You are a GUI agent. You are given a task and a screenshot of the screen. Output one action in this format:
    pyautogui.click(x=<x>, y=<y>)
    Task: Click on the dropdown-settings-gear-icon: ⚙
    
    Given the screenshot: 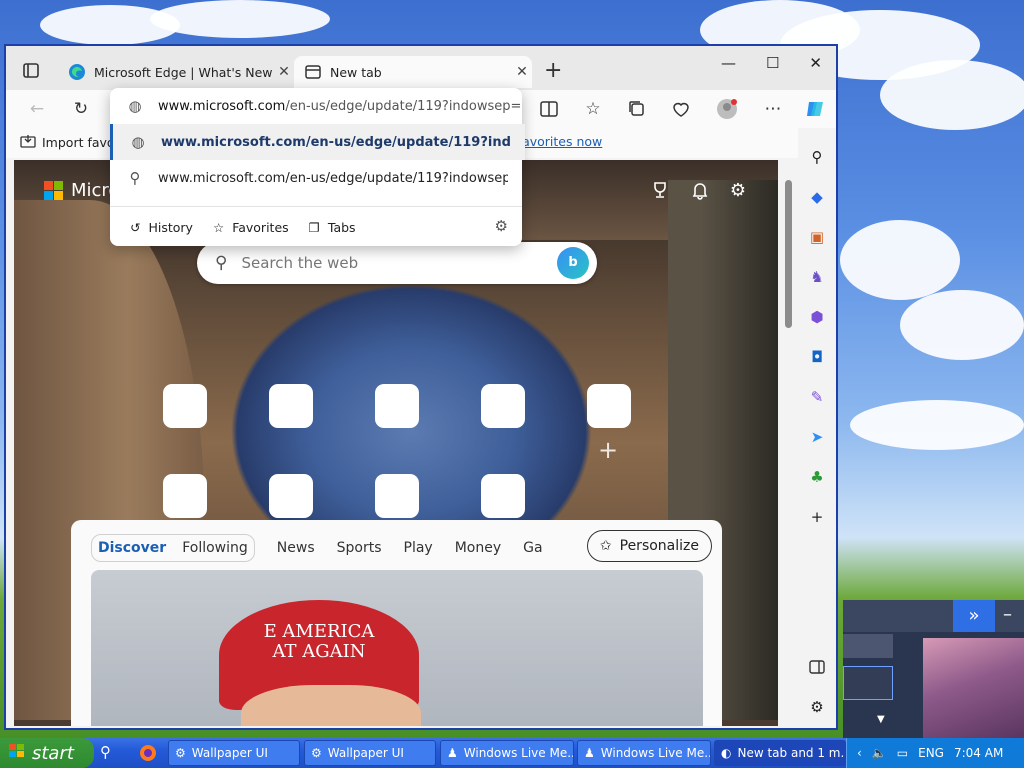 What is the action you would take?
    pyautogui.click(x=501, y=226)
    